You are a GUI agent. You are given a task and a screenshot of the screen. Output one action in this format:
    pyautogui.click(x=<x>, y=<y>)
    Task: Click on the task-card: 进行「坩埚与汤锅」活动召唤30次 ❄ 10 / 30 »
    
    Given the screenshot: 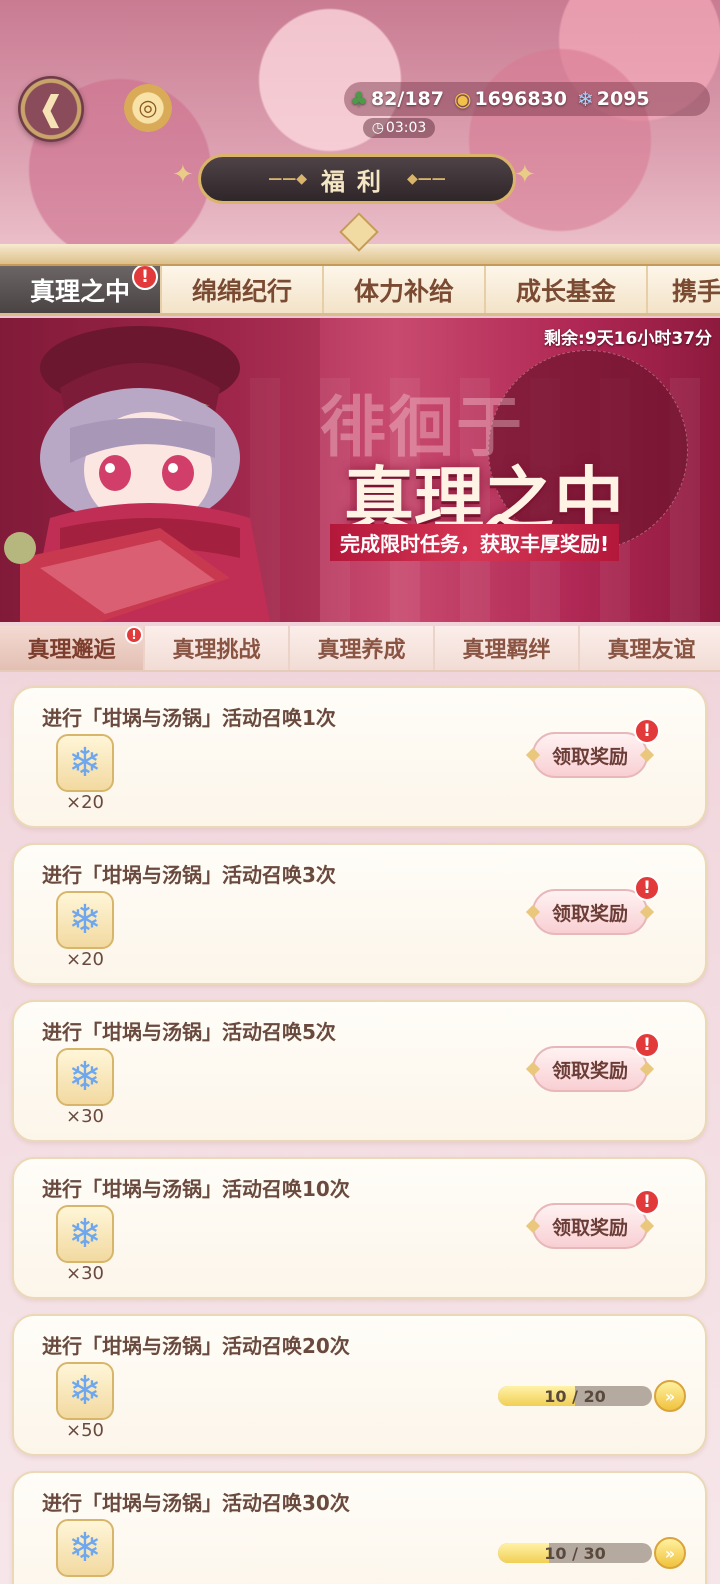 What is the action you would take?
    pyautogui.click(x=359, y=1527)
    